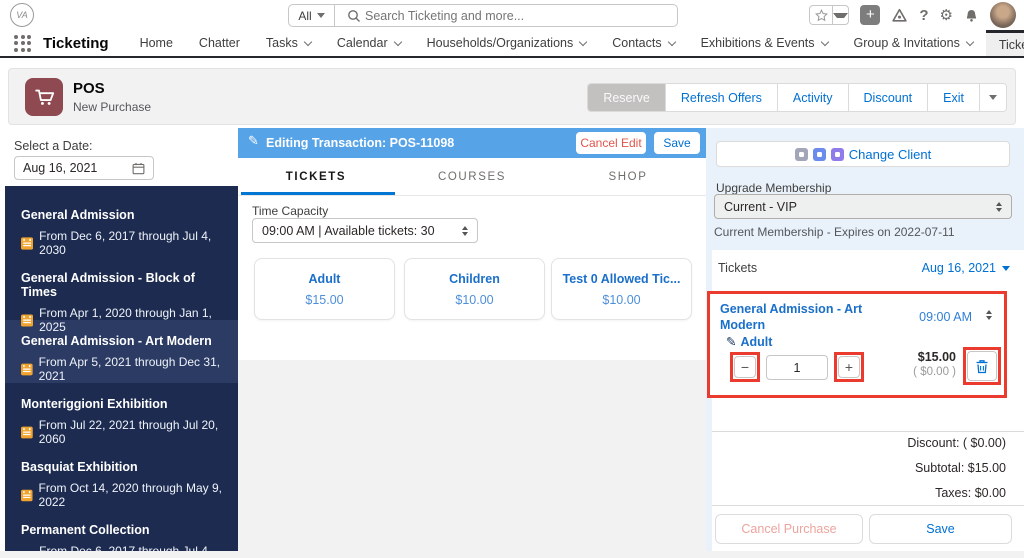 Image resolution: width=1024 pixels, height=558 pixels. I want to click on cancel-edit-button: Cancel Edit, so click(611, 143).